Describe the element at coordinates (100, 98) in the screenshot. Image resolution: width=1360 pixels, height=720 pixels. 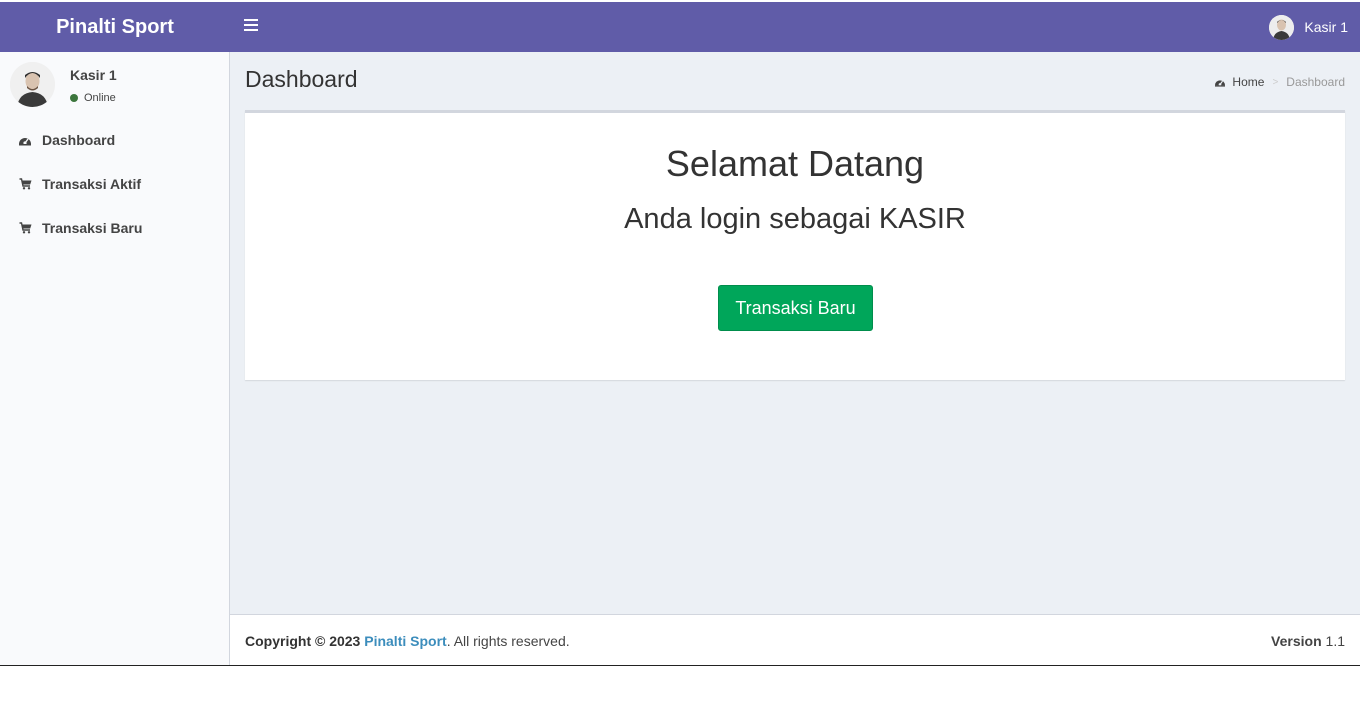
I see `user-status-label: Online` at that location.